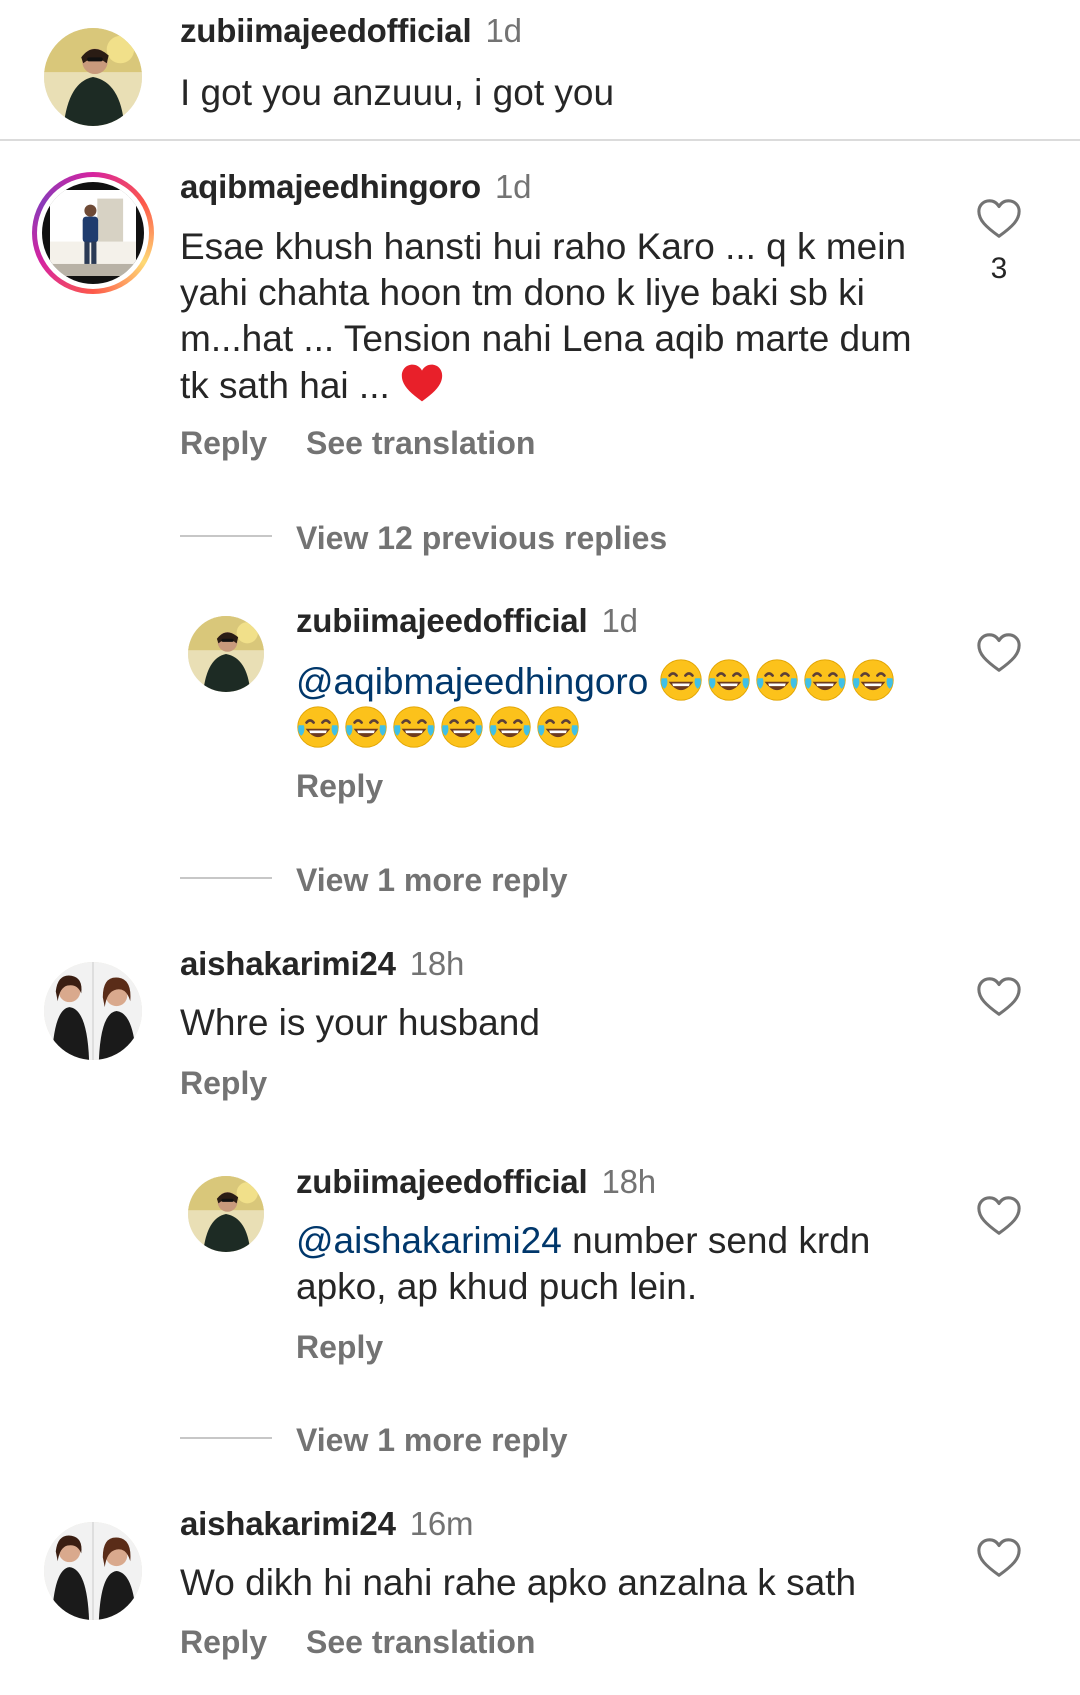  Describe the element at coordinates (422, 383) in the screenshot. I see `red-heart-emoji` at that location.